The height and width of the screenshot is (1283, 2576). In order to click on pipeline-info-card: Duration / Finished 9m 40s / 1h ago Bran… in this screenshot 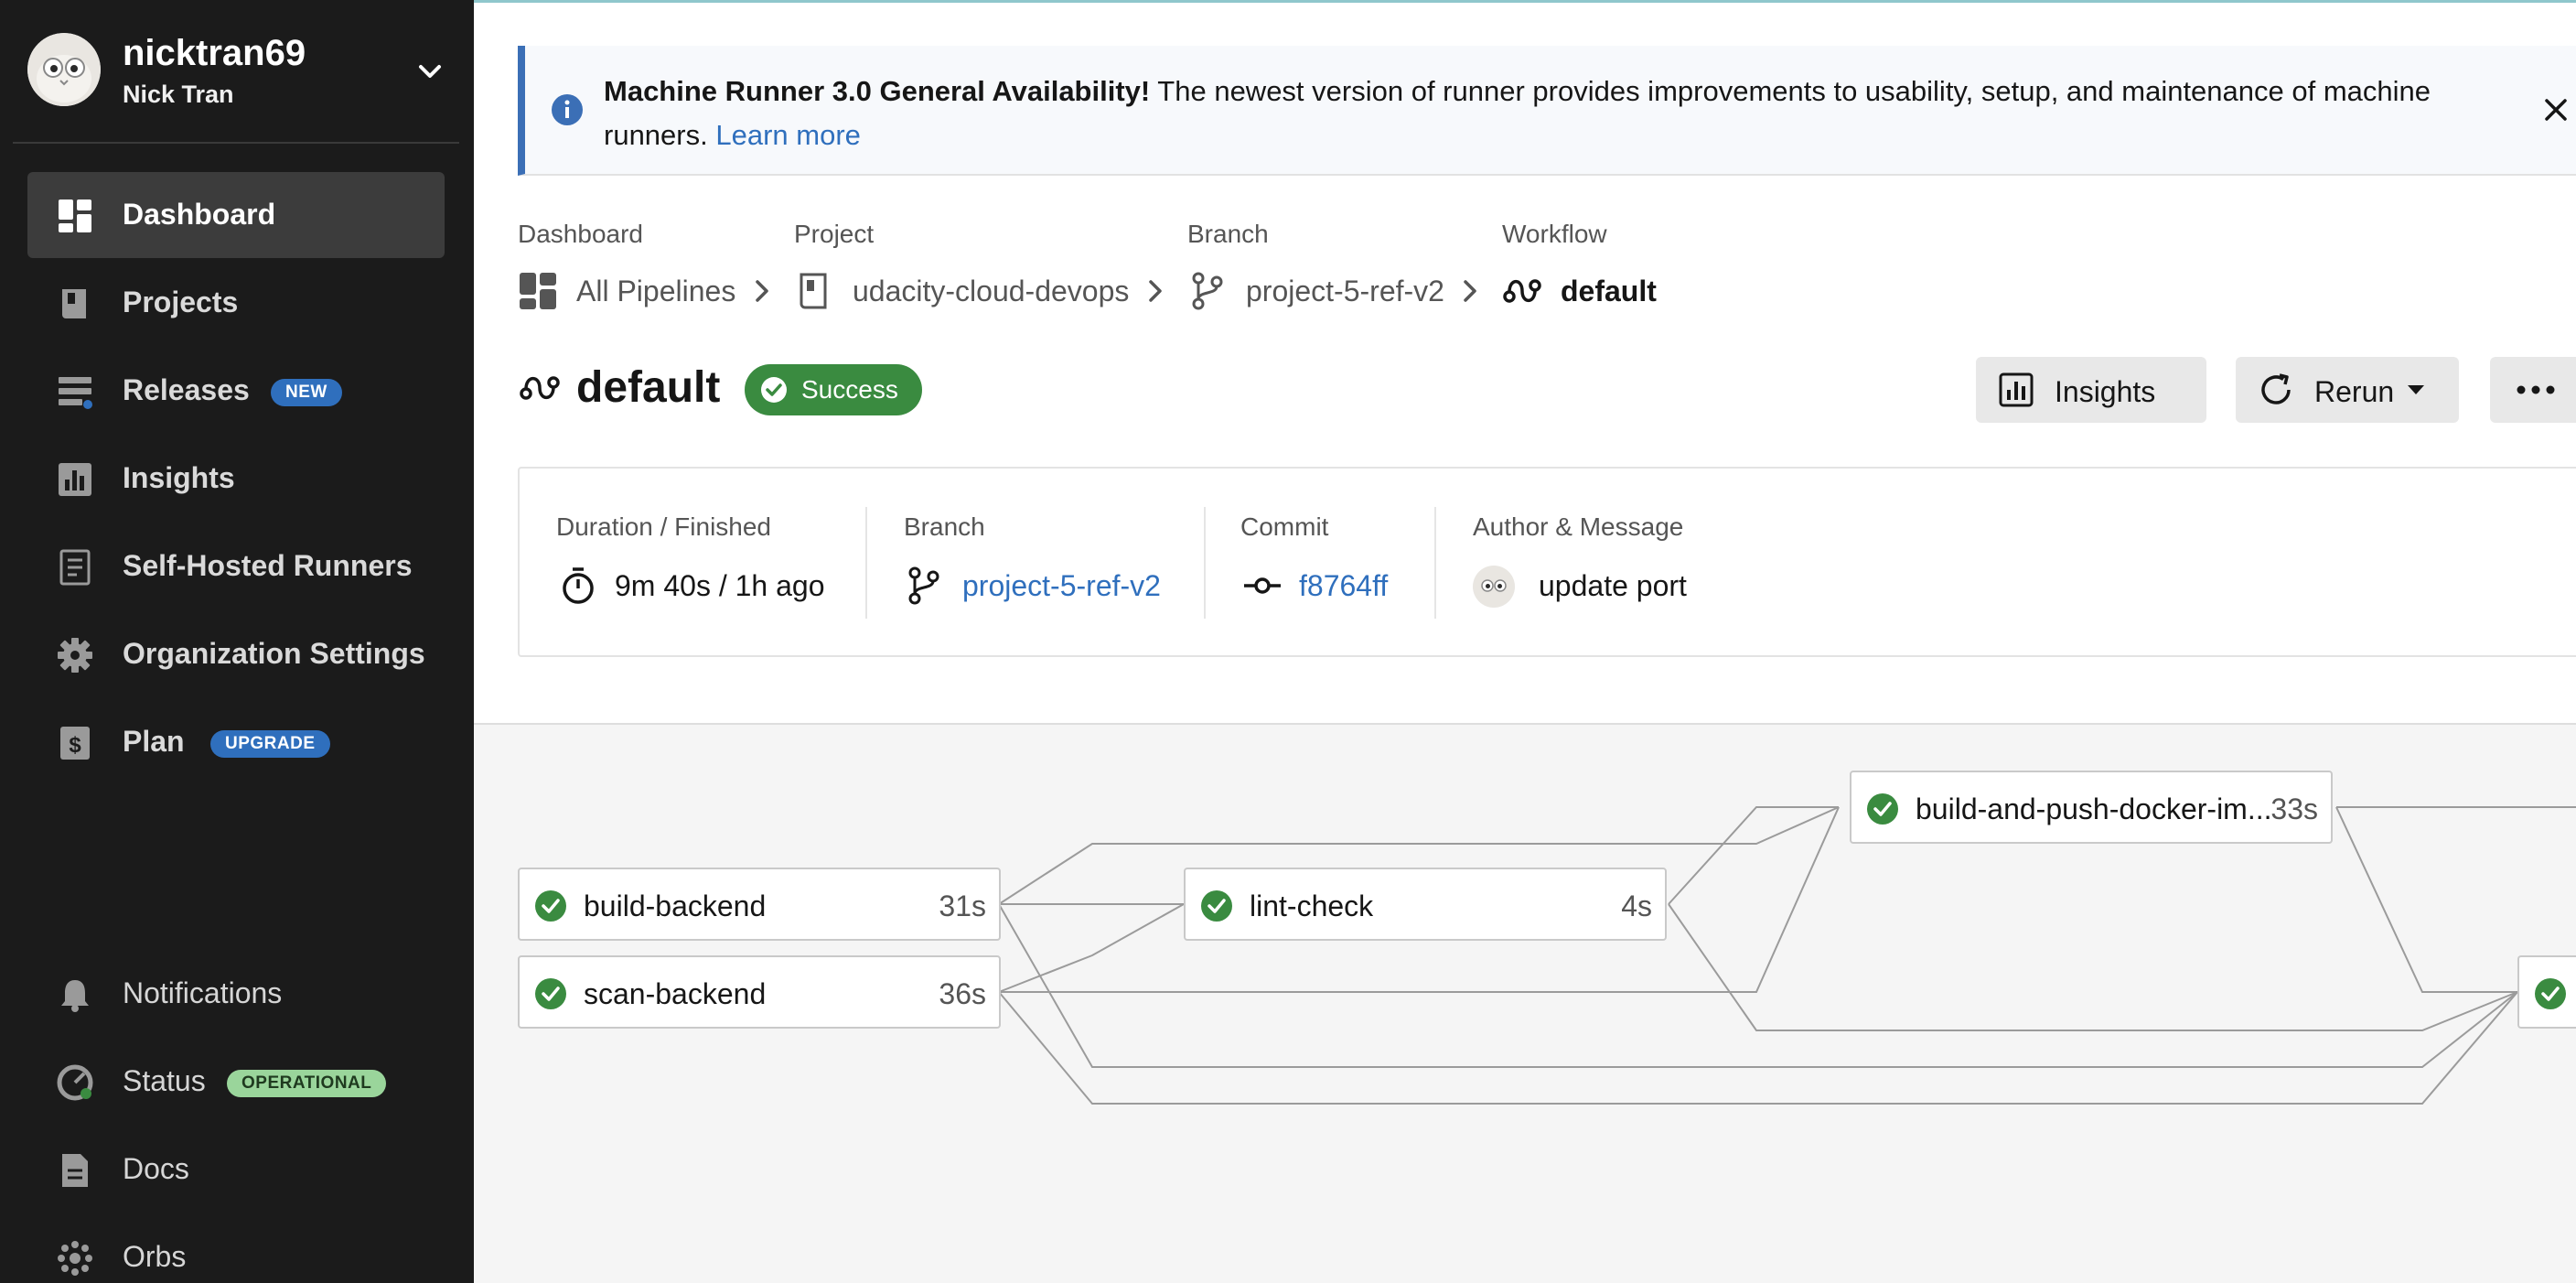, I will do `click(1547, 562)`.